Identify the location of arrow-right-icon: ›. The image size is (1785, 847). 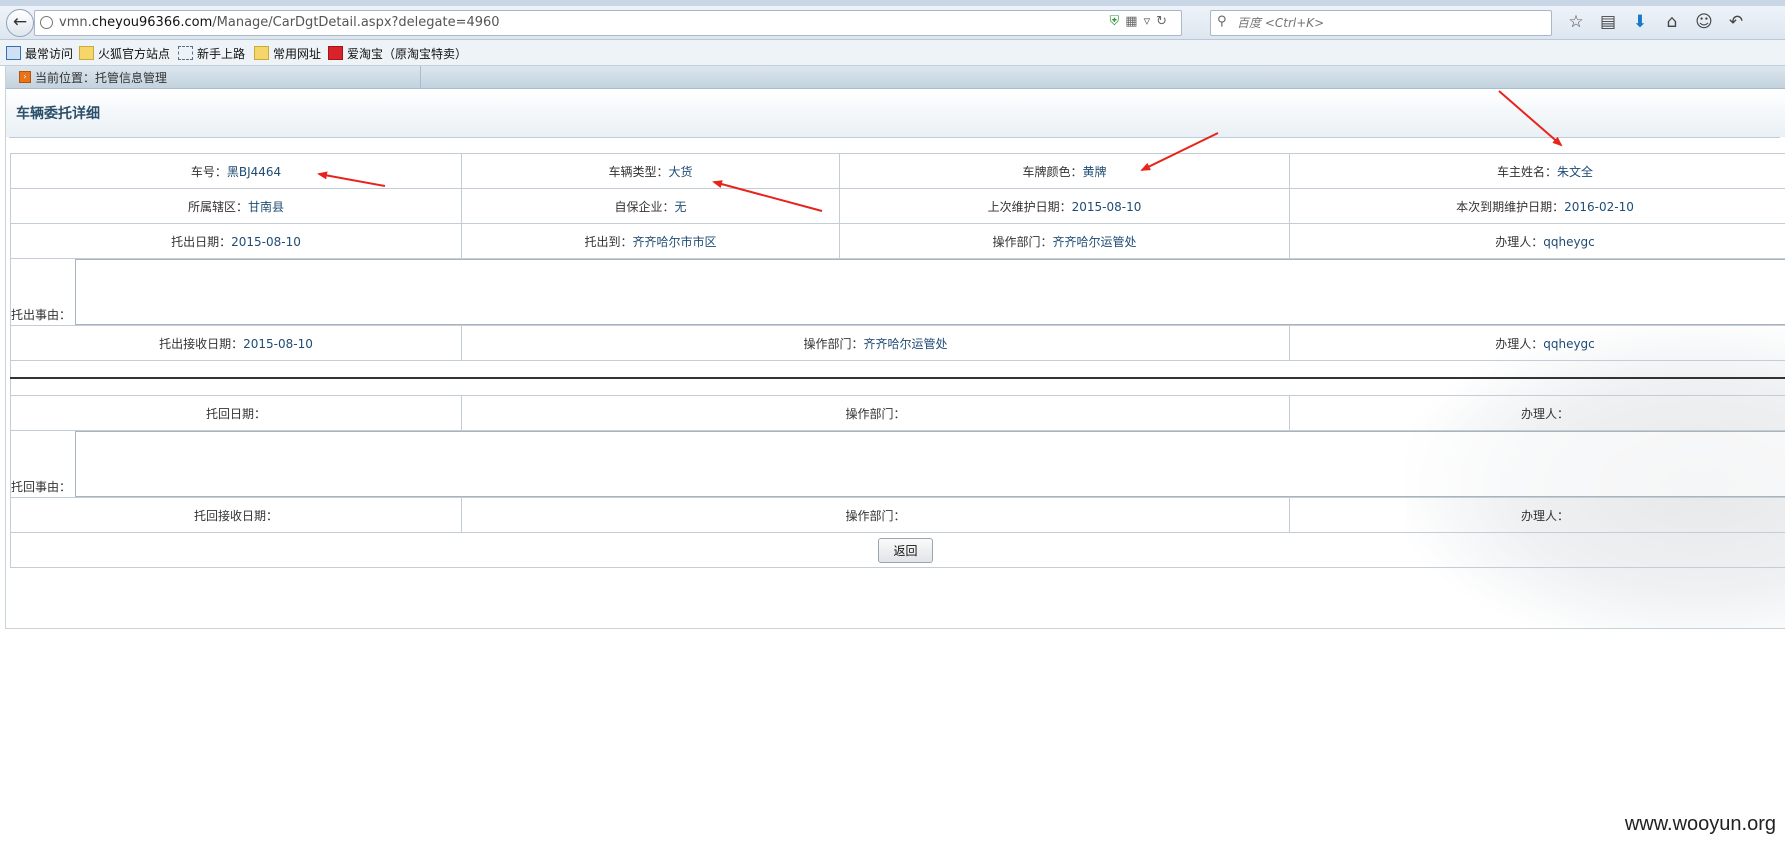
(25, 77).